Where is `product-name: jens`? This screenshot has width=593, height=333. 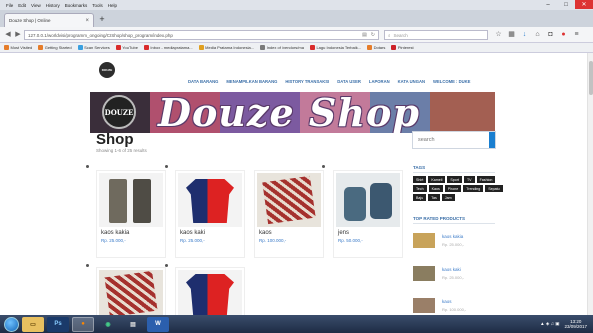 product-name: jens is located at coordinates (343, 233).